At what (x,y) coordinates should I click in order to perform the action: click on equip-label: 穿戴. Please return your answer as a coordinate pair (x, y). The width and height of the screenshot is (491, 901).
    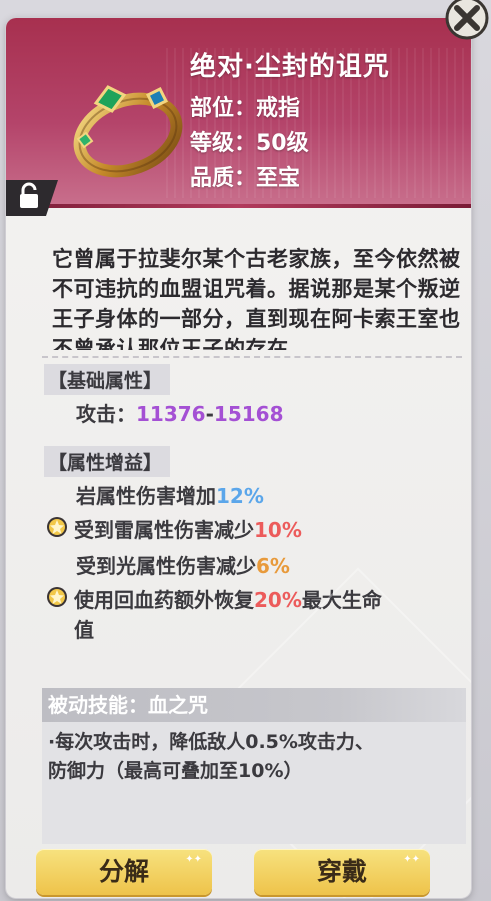
    Looking at the image, I should click on (341, 871).